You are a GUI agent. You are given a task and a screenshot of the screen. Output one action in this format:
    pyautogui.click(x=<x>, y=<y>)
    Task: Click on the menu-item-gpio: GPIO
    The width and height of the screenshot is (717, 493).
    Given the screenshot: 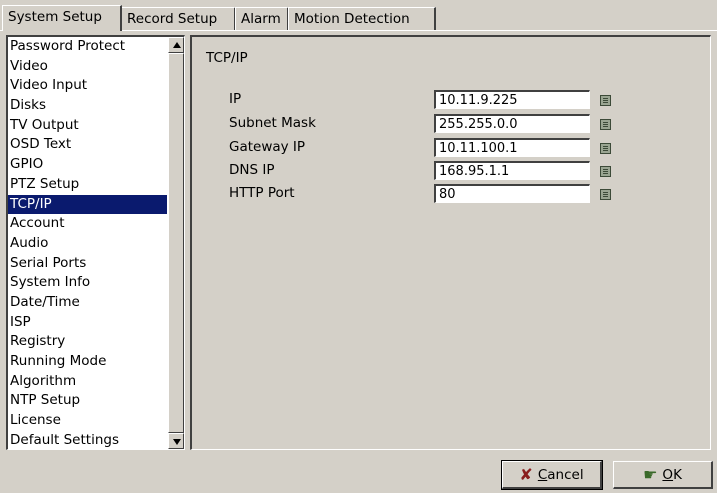 What is the action you would take?
    pyautogui.click(x=87, y=165)
    